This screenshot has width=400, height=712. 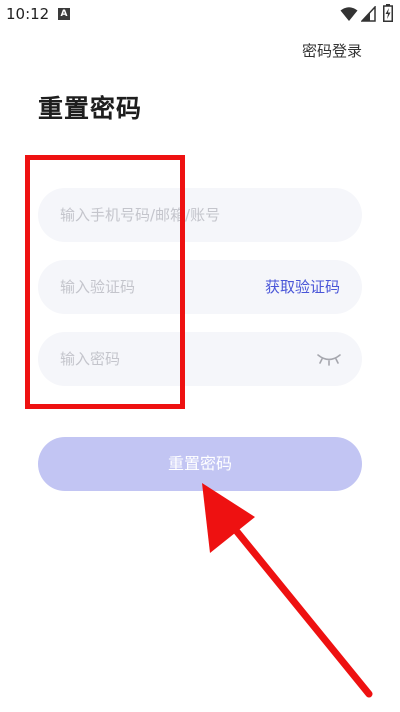 I want to click on reset-password-button: 重置密码, so click(x=200, y=464).